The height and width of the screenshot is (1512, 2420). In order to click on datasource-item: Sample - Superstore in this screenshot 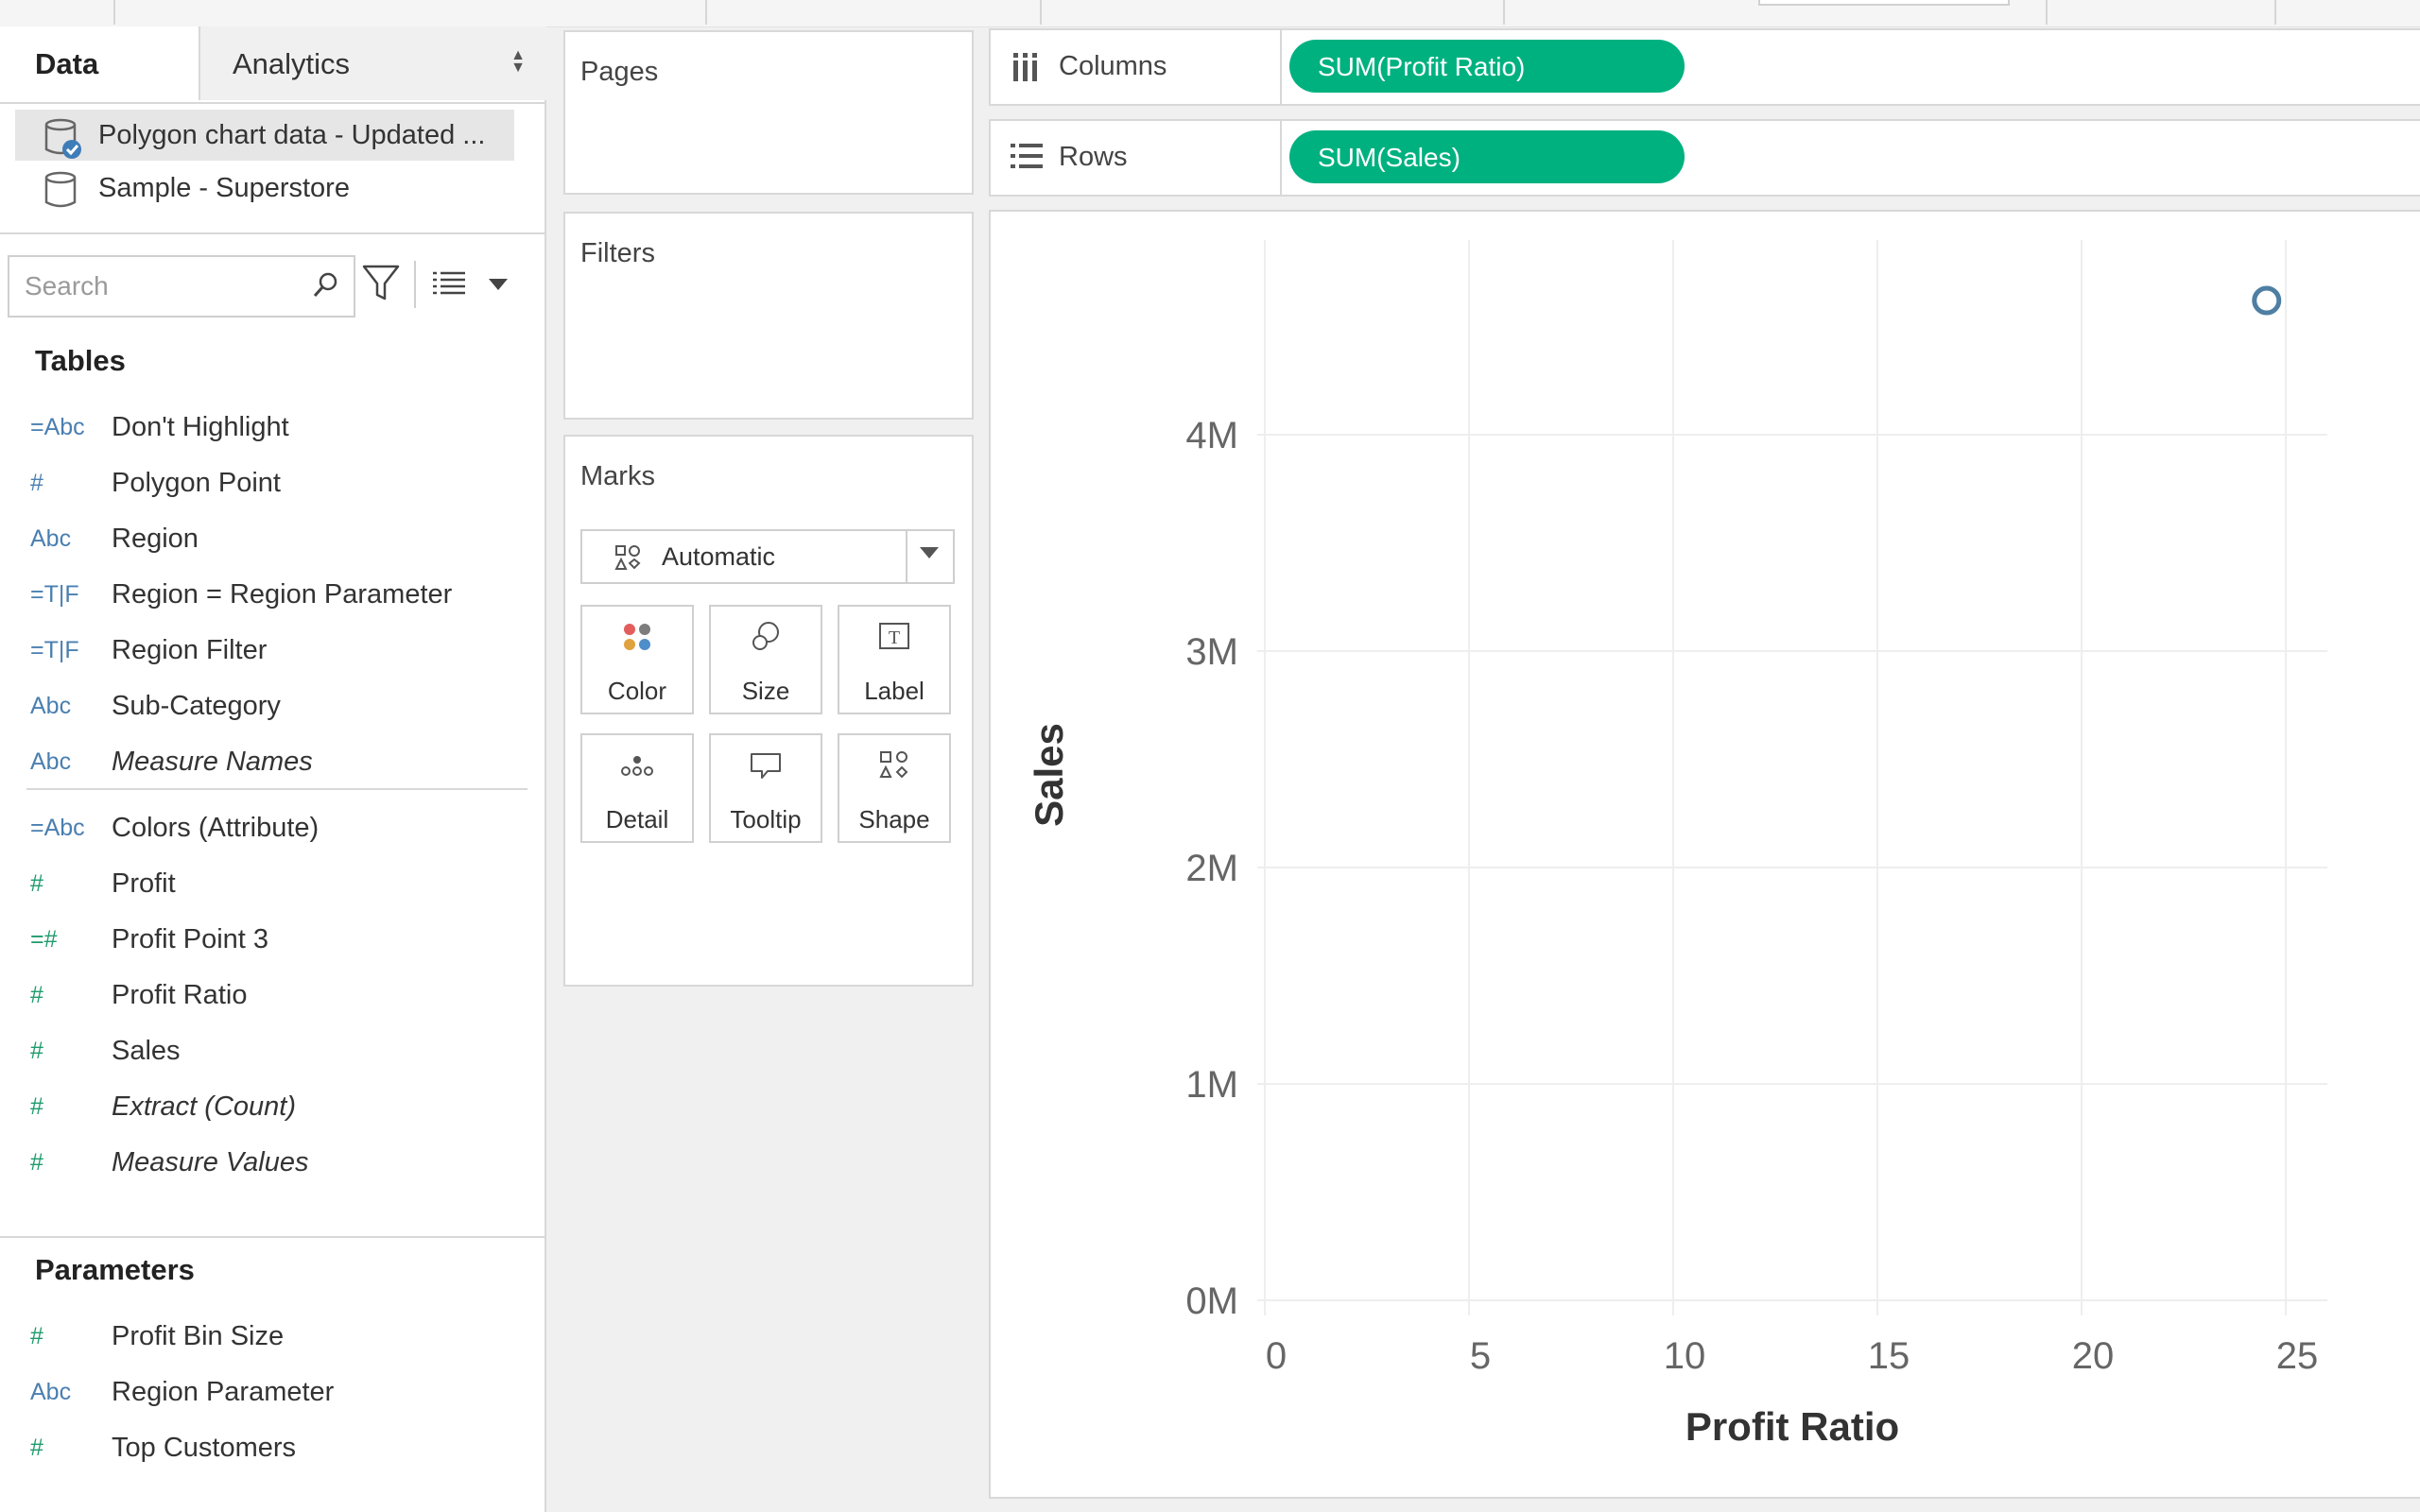, I will do `click(264, 188)`.